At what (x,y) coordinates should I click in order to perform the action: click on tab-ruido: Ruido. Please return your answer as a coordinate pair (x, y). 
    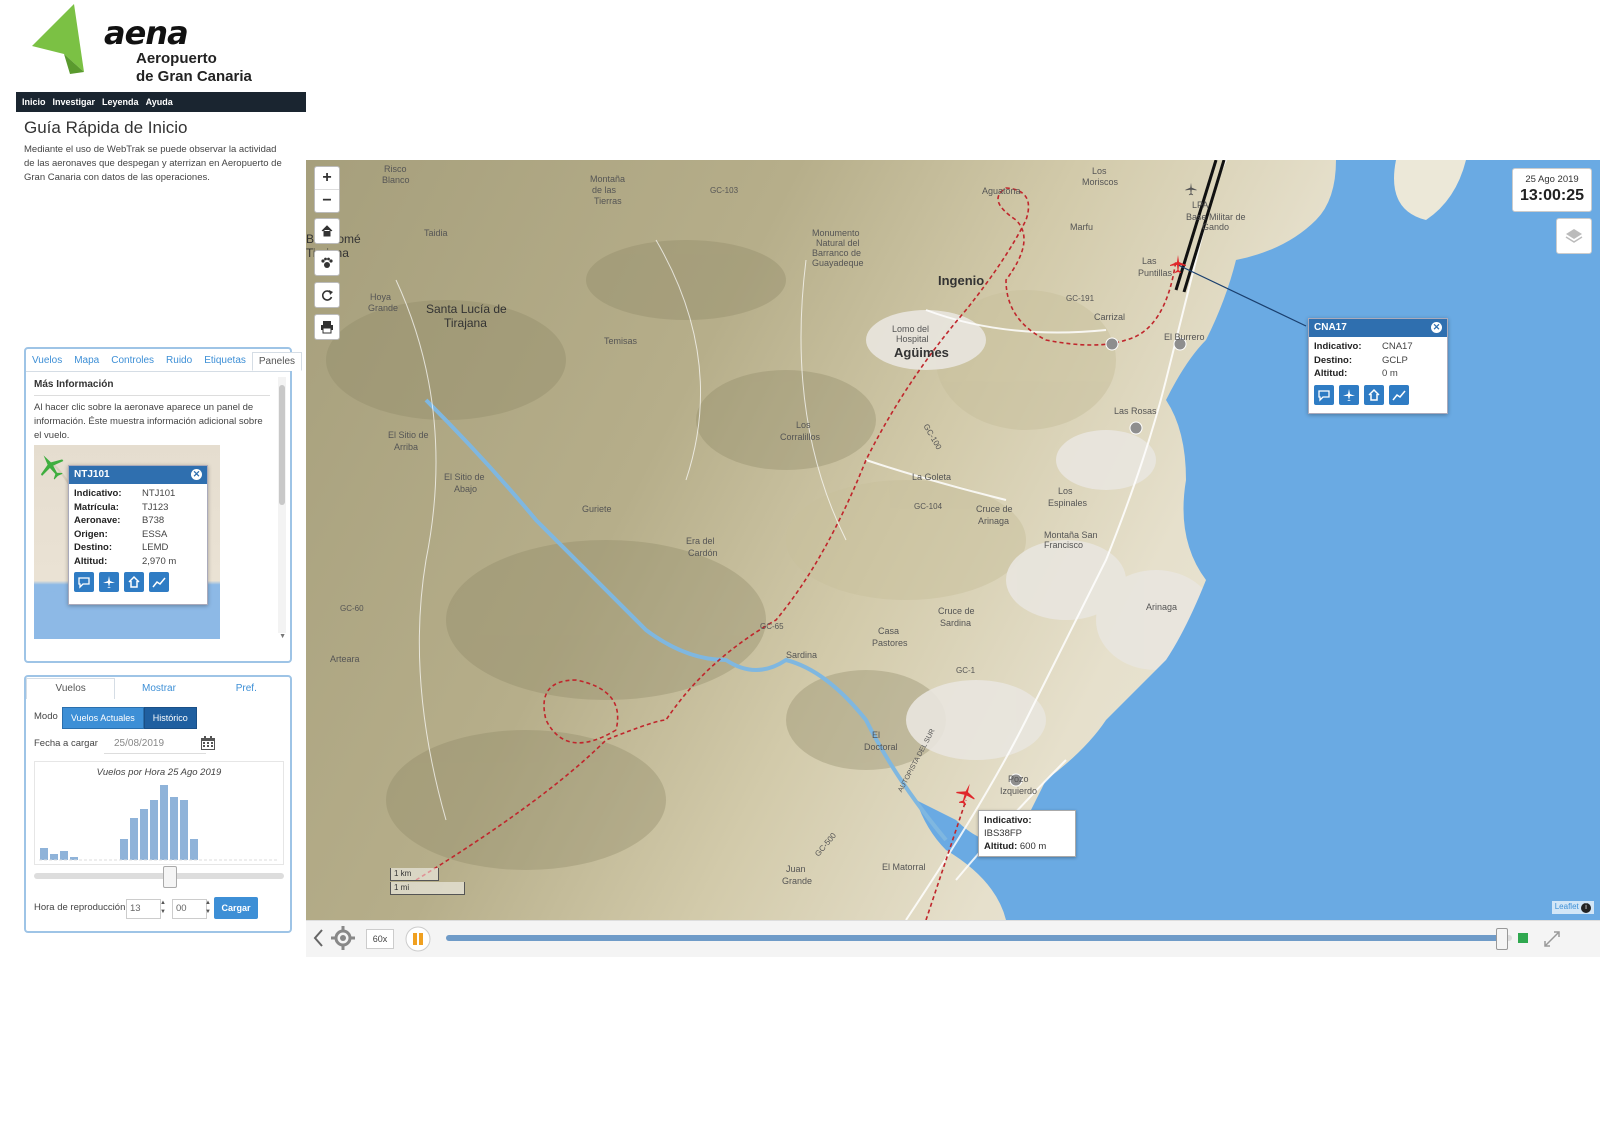
    Looking at the image, I should click on (179, 360).